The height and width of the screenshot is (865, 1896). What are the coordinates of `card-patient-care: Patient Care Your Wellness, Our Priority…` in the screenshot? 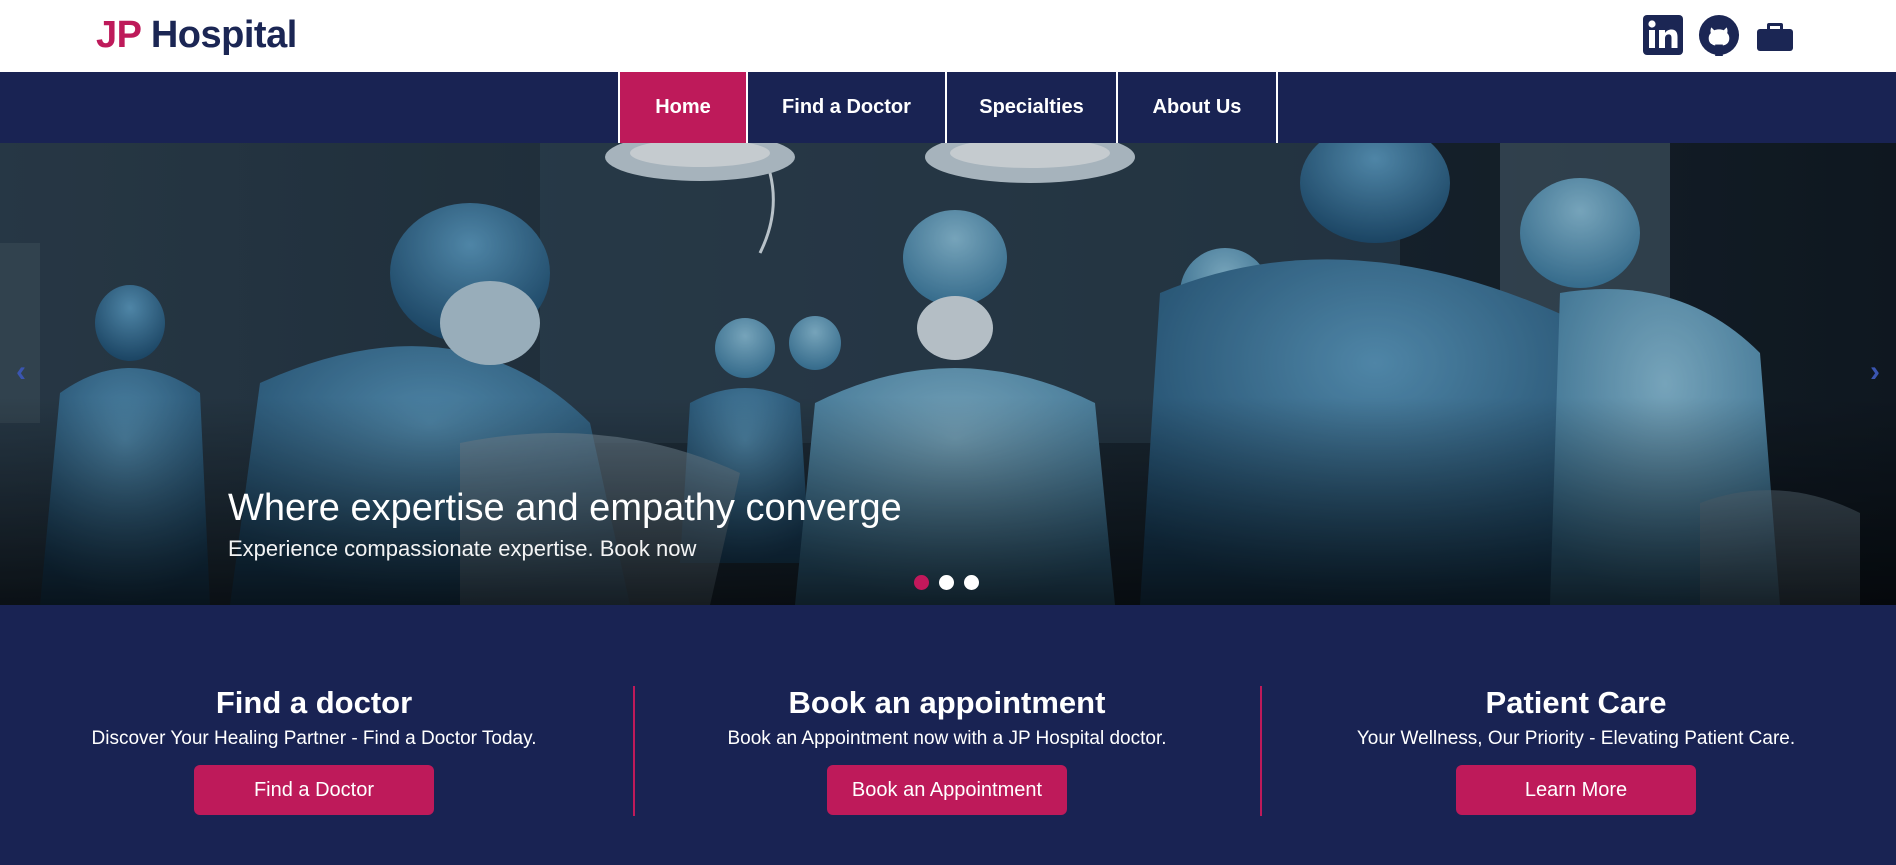 It's located at (1576, 750).